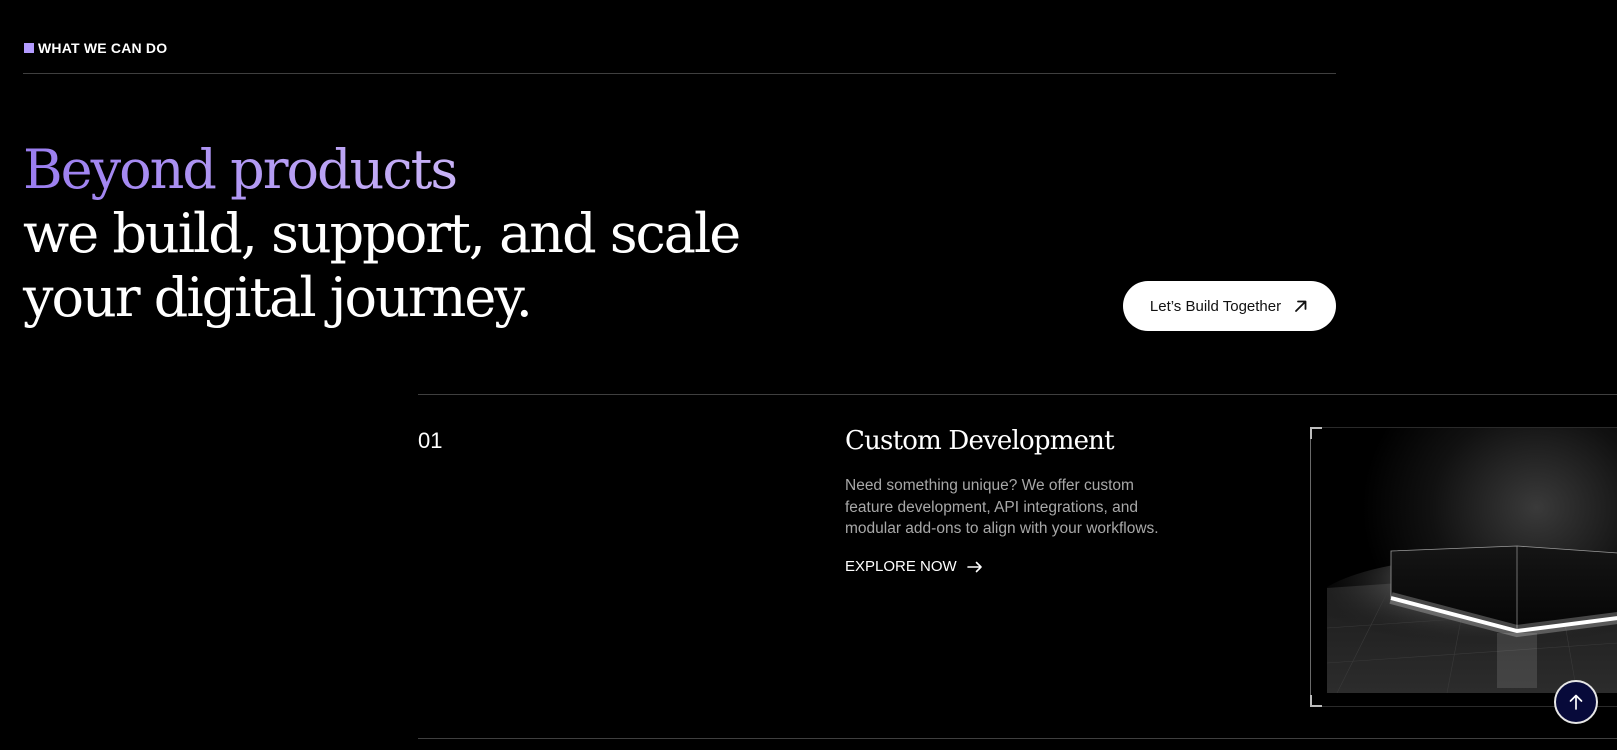 The image size is (1617, 750). Describe the element at coordinates (1215, 306) in the screenshot. I see `cta-label: Let’s Build Together` at that location.